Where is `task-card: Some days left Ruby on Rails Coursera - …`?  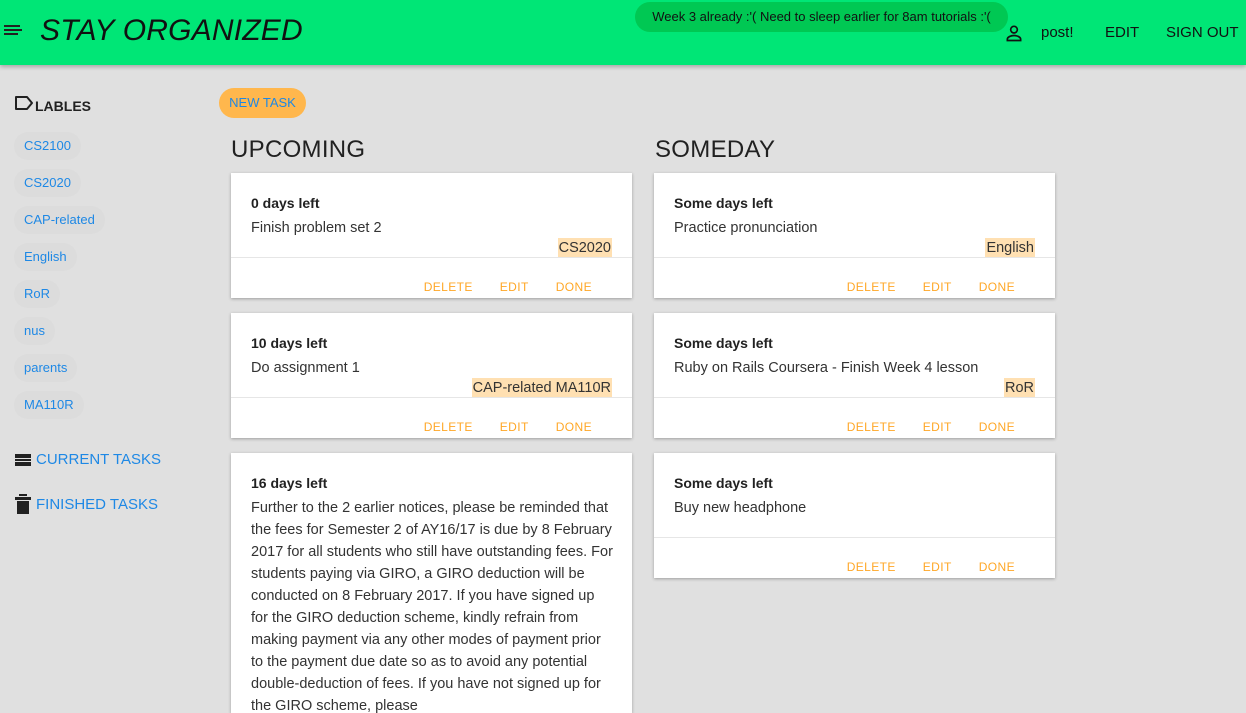 task-card: Some days left Ruby on Rails Coursera - … is located at coordinates (854, 375).